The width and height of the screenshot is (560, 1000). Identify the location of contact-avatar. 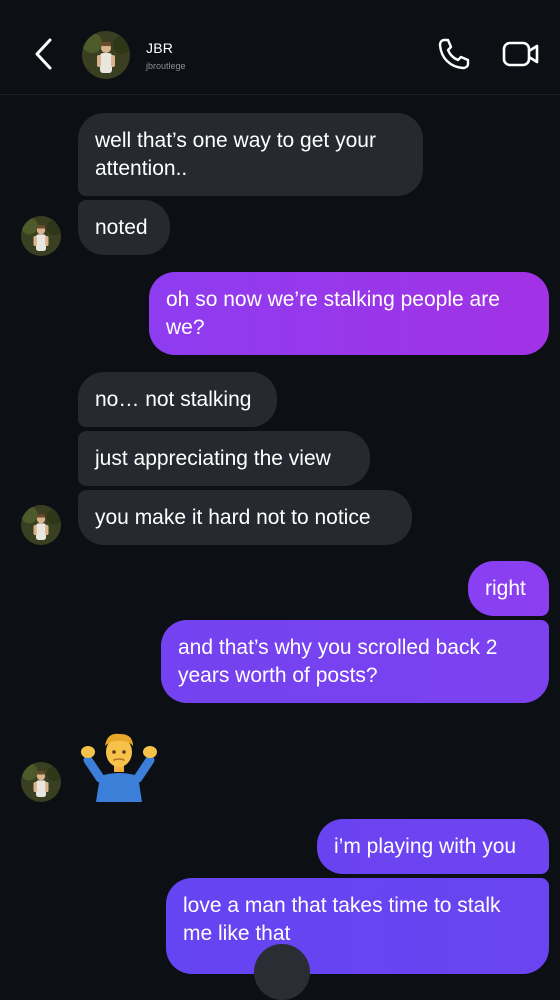
(106, 55).